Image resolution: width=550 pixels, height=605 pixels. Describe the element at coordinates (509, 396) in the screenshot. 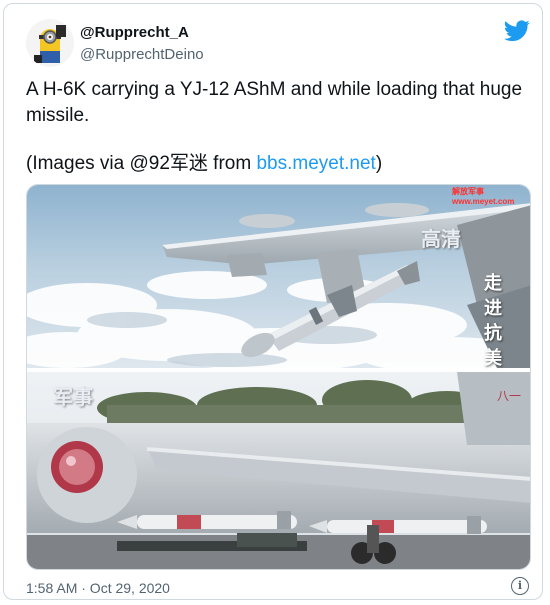

I see `svg-text: 八一` at that location.